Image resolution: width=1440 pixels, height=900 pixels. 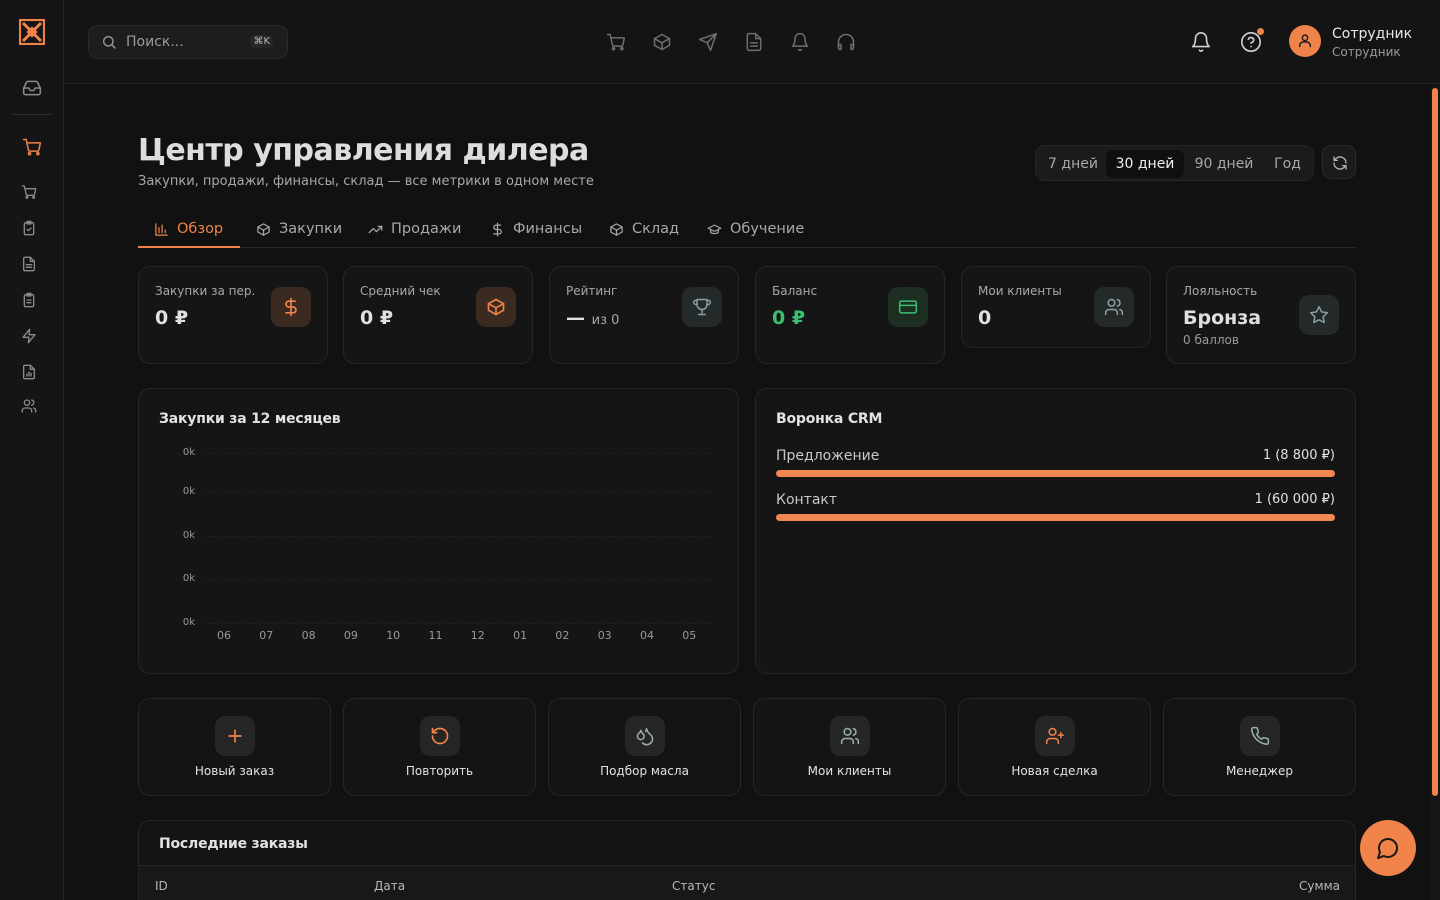 What do you see at coordinates (800, 42) in the screenshot?
I see `bell-icon` at bounding box center [800, 42].